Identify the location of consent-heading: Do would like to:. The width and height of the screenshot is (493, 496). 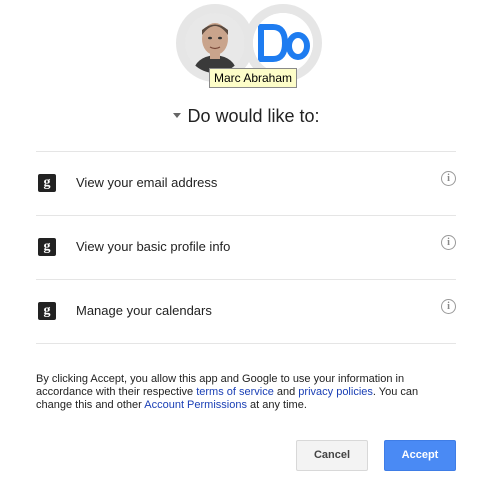
(246, 116).